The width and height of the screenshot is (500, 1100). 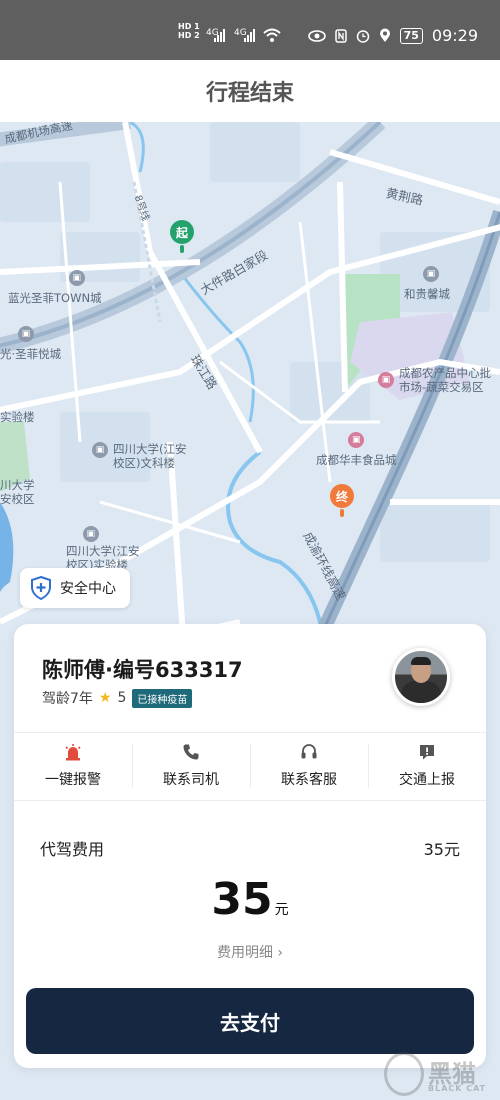 What do you see at coordinates (73, 752) in the screenshot?
I see `alarm-icon` at bounding box center [73, 752].